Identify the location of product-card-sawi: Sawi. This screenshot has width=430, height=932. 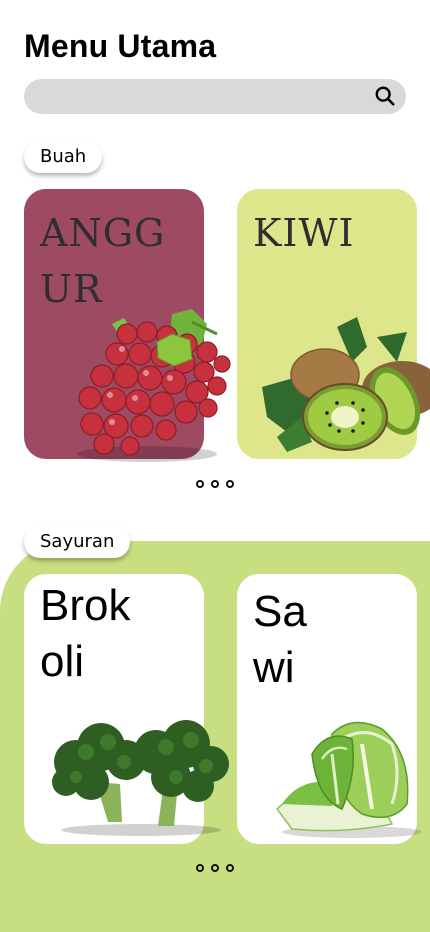
(329, 709).